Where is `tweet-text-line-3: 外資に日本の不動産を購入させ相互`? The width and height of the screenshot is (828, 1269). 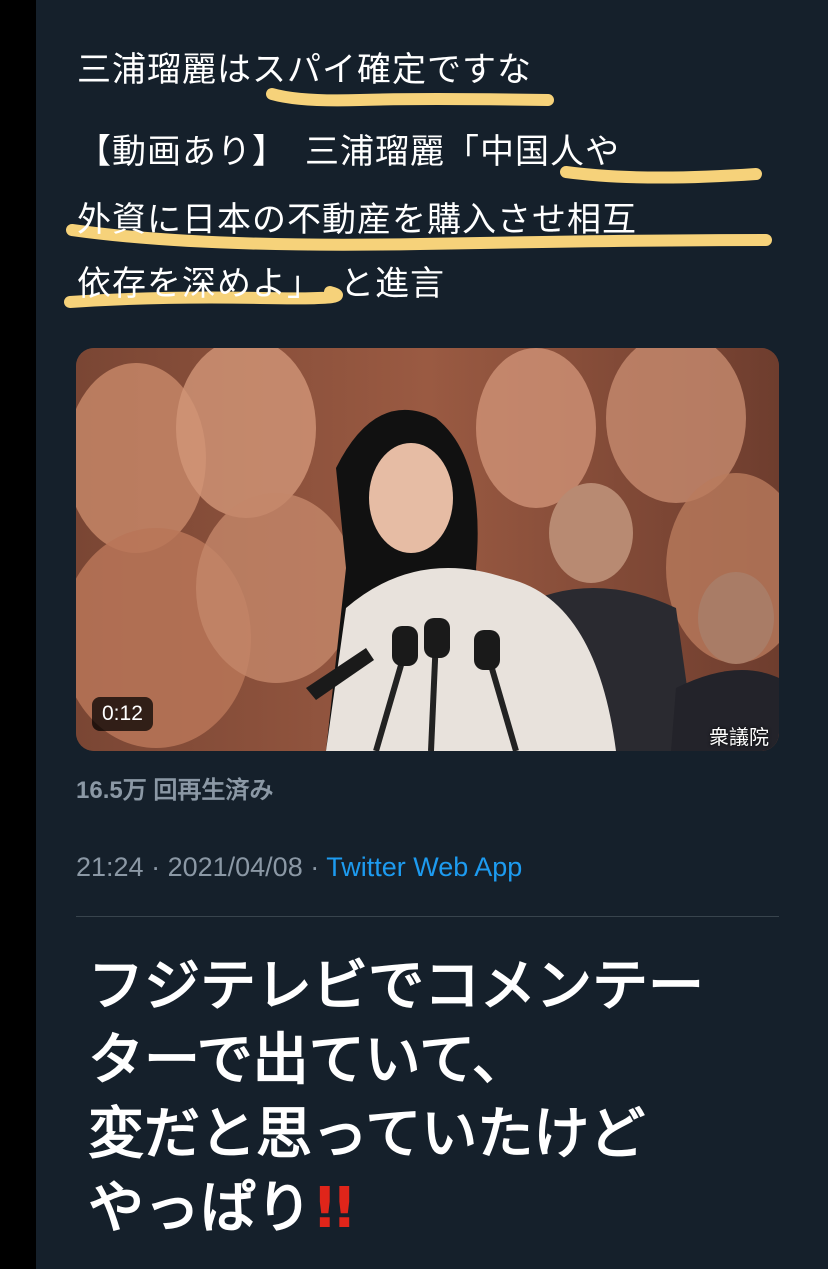 tweet-text-line-3: 外資に日本の不動産を購入させ相互 is located at coordinates (357, 220).